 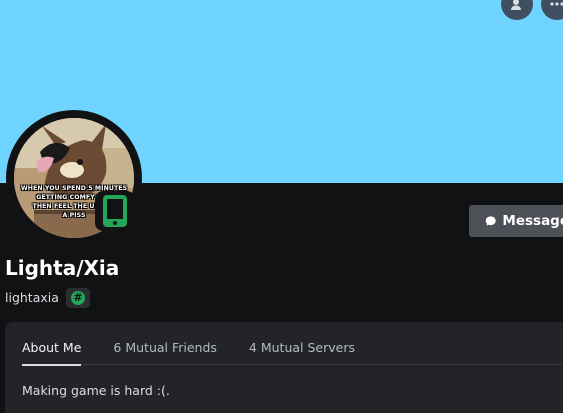 What do you see at coordinates (32, 297) in the screenshot?
I see `username: lightaxia` at bounding box center [32, 297].